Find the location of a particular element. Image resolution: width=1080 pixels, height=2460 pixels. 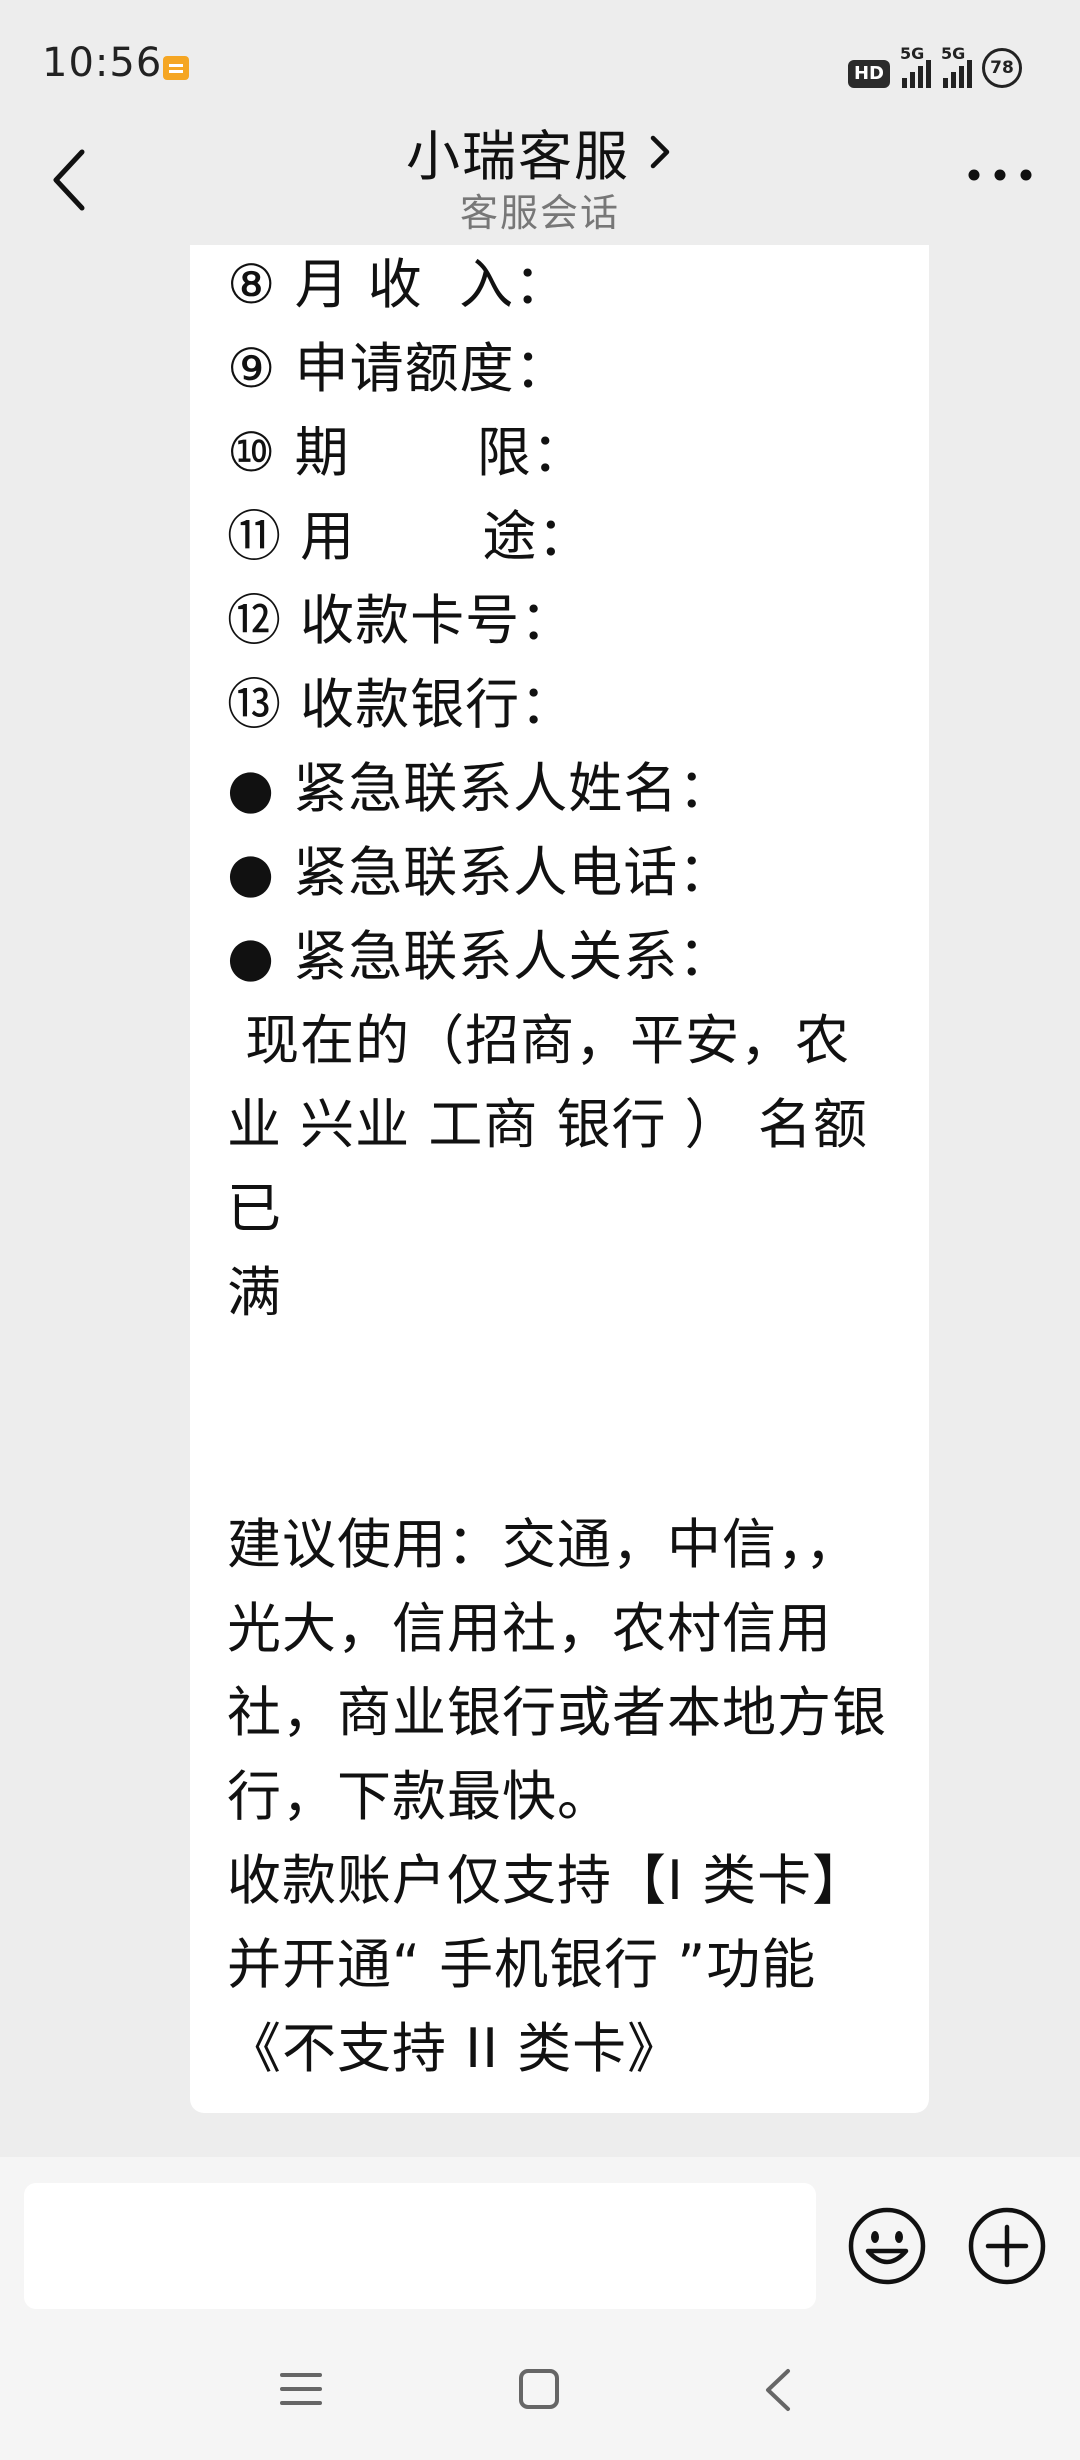

message-line: 《不支持 II 类卡》 is located at coordinates (455, 2048).